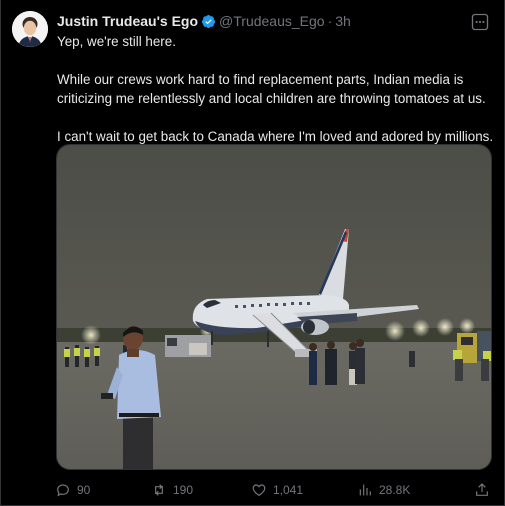 The height and width of the screenshot is (506, 505). I want to click on reply-button: 90, so click(103, 490).